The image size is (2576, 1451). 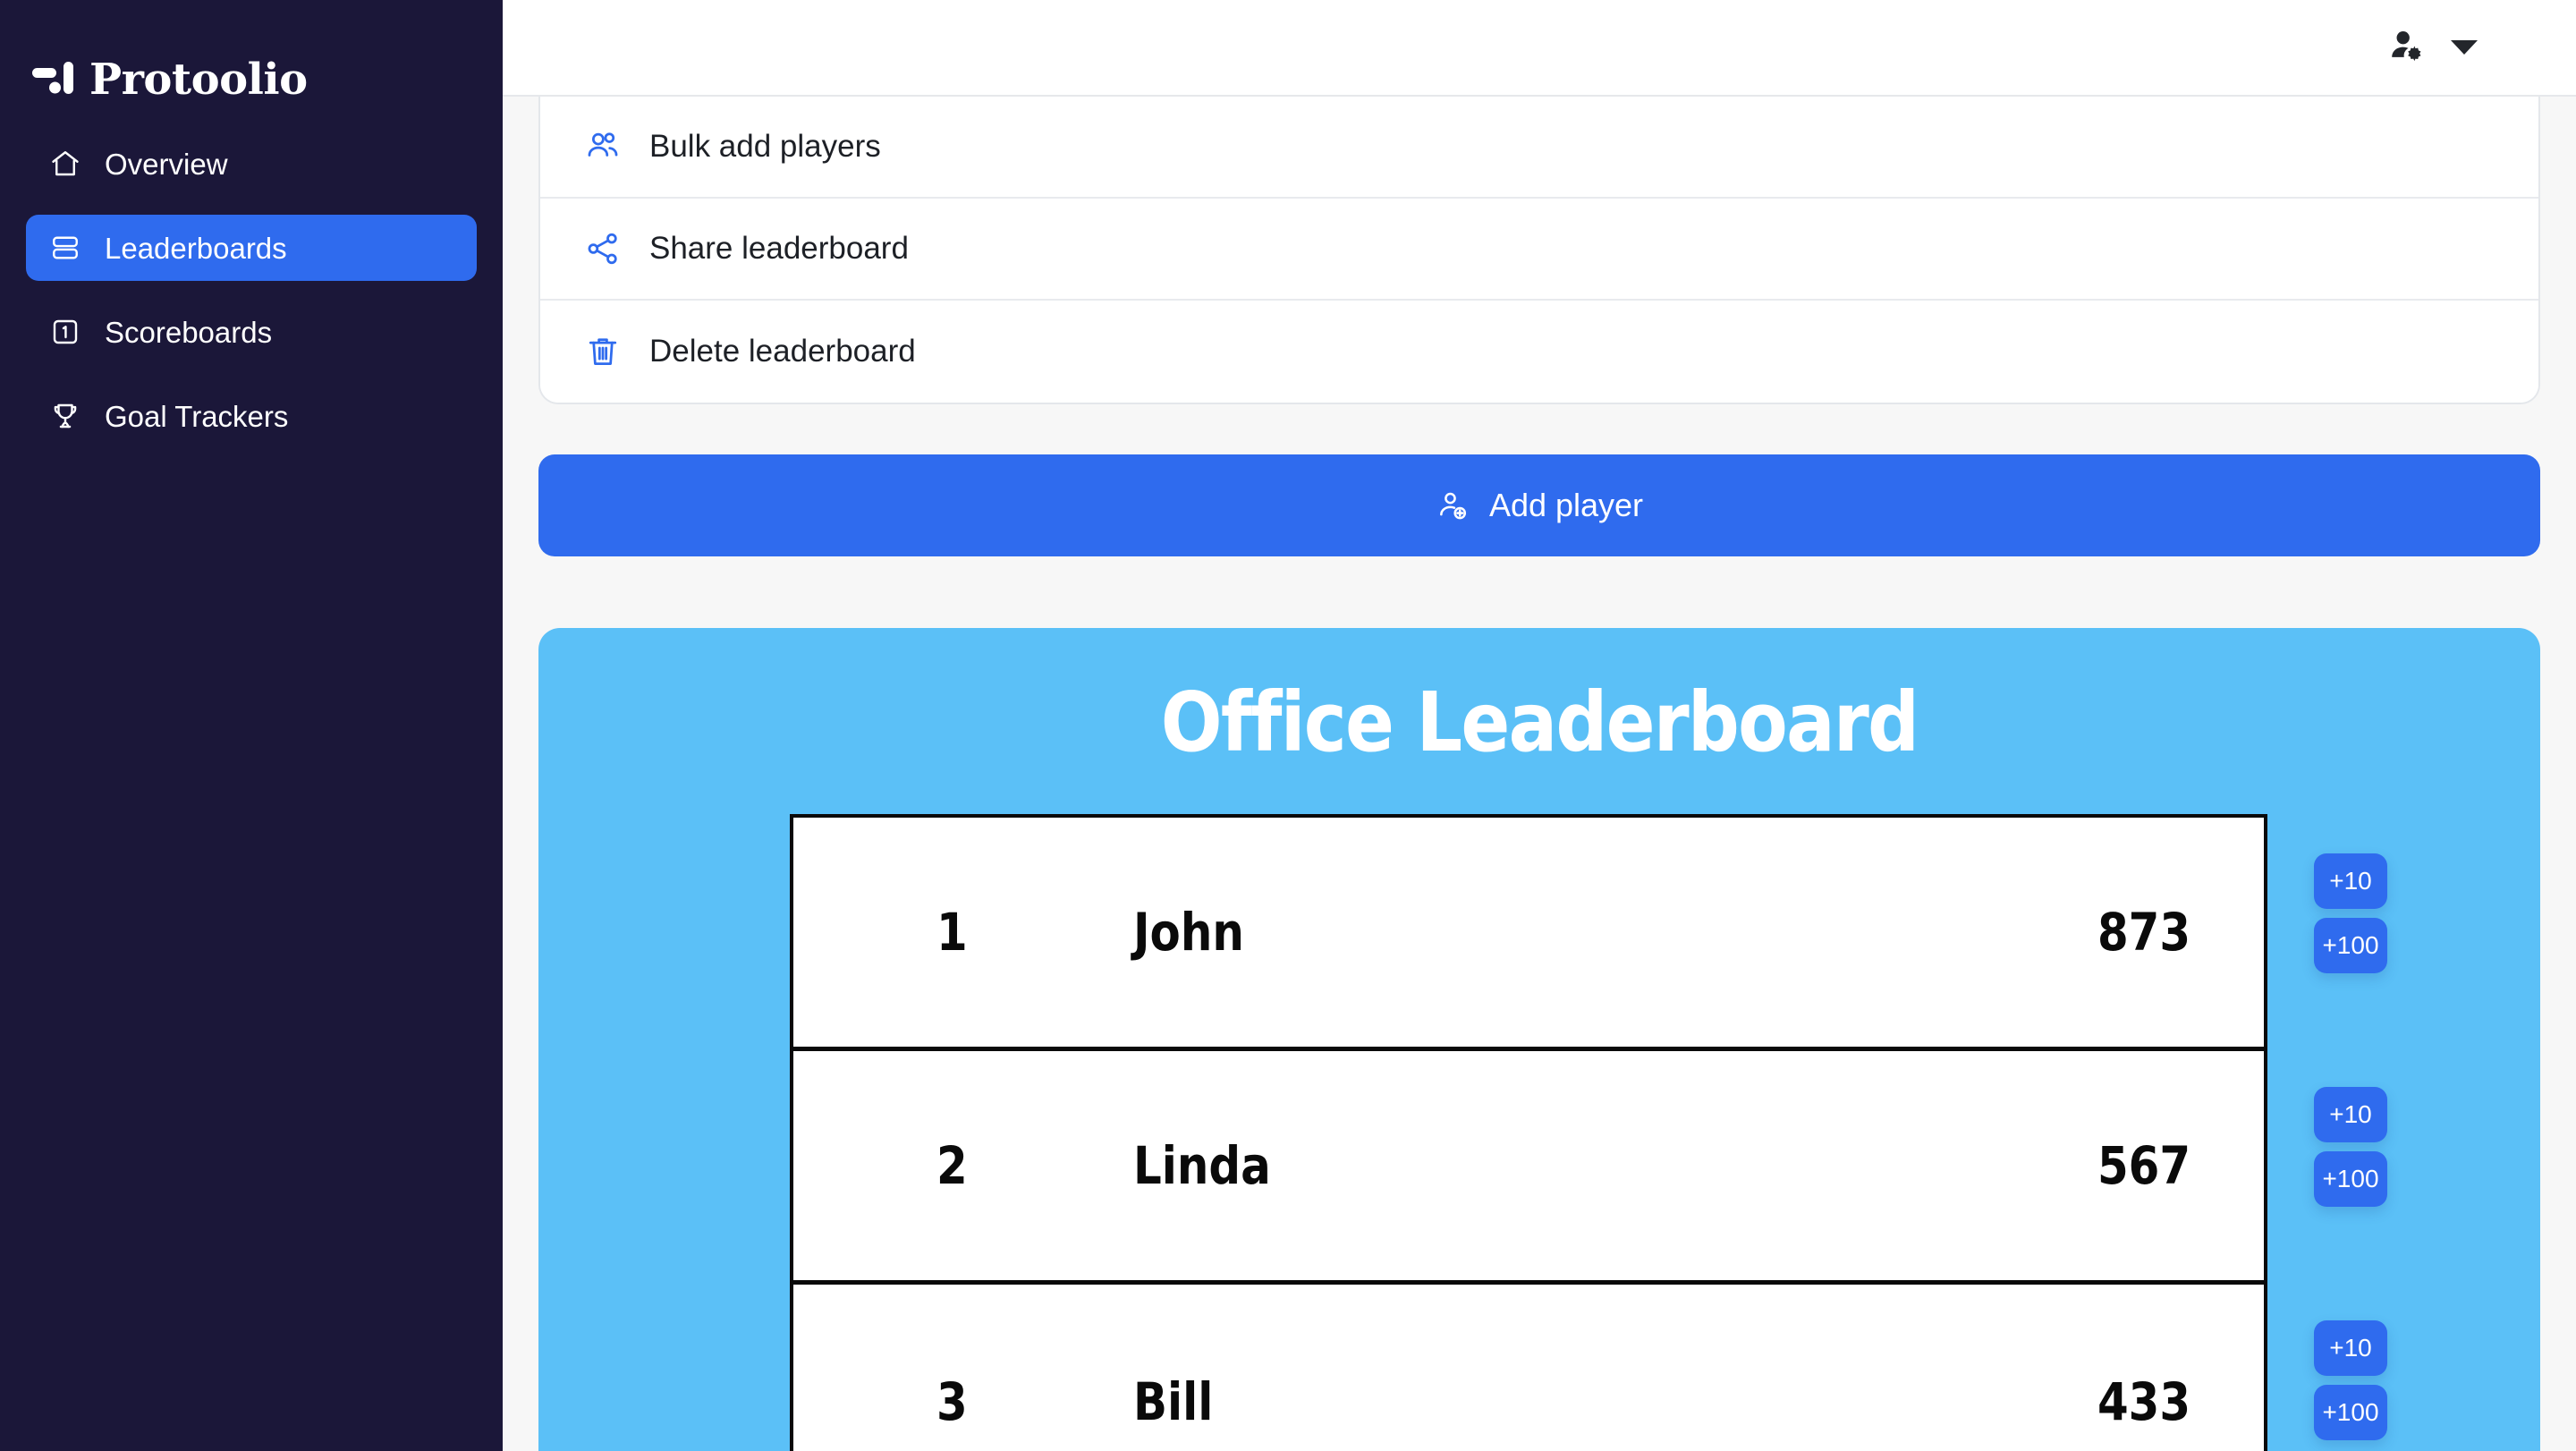 I want to click on brand: Protoolio, so click(x=251, y=54).